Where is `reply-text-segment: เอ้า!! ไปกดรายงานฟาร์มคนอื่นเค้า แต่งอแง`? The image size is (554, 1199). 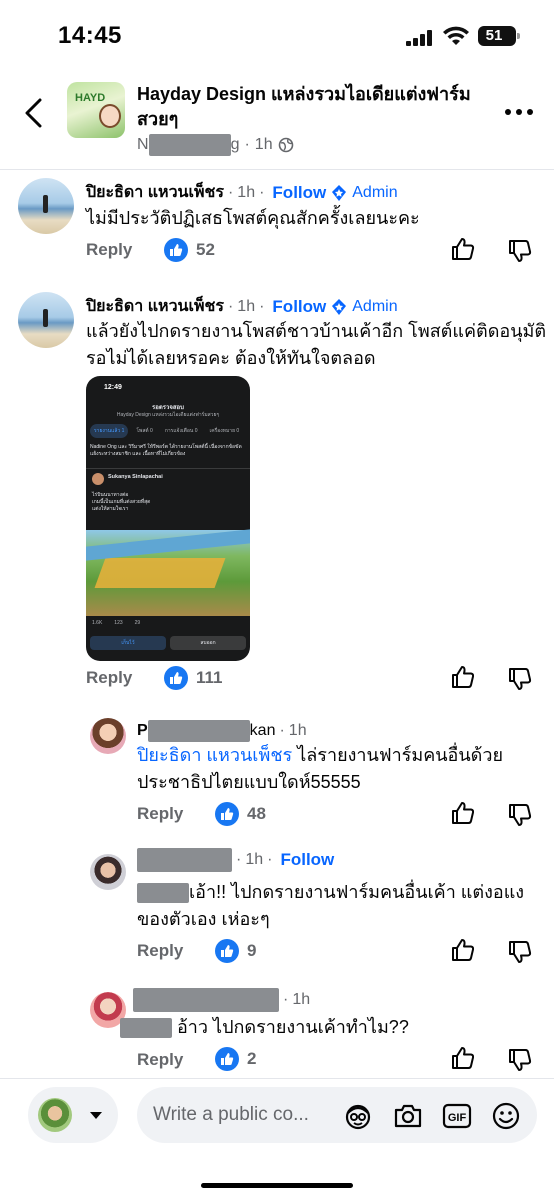
reply-text-segment: เอ้า!! ไปกดรายงานฟาร์มคนอื่นเค้า แต่งอแง is located at coordinates (357, 892).